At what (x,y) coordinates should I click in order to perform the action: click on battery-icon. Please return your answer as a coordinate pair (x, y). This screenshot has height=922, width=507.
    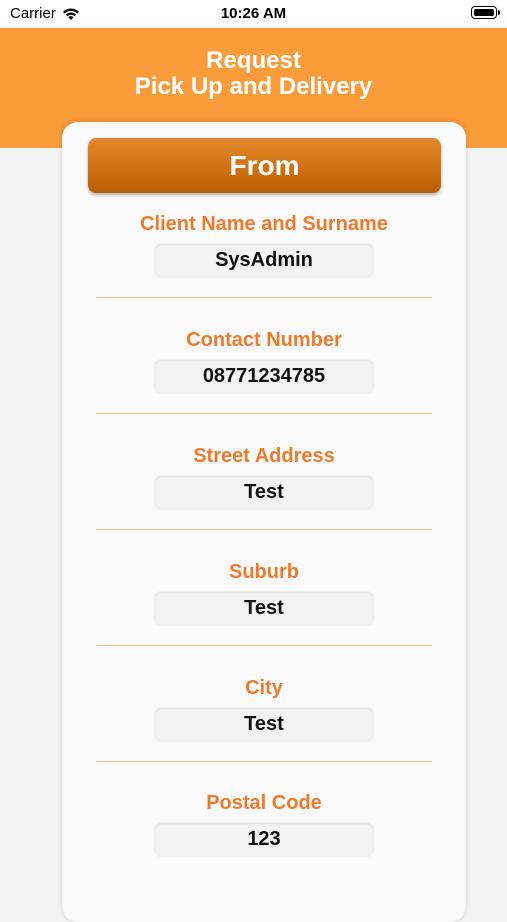
    Looking at the image, I should click on (485, 12).